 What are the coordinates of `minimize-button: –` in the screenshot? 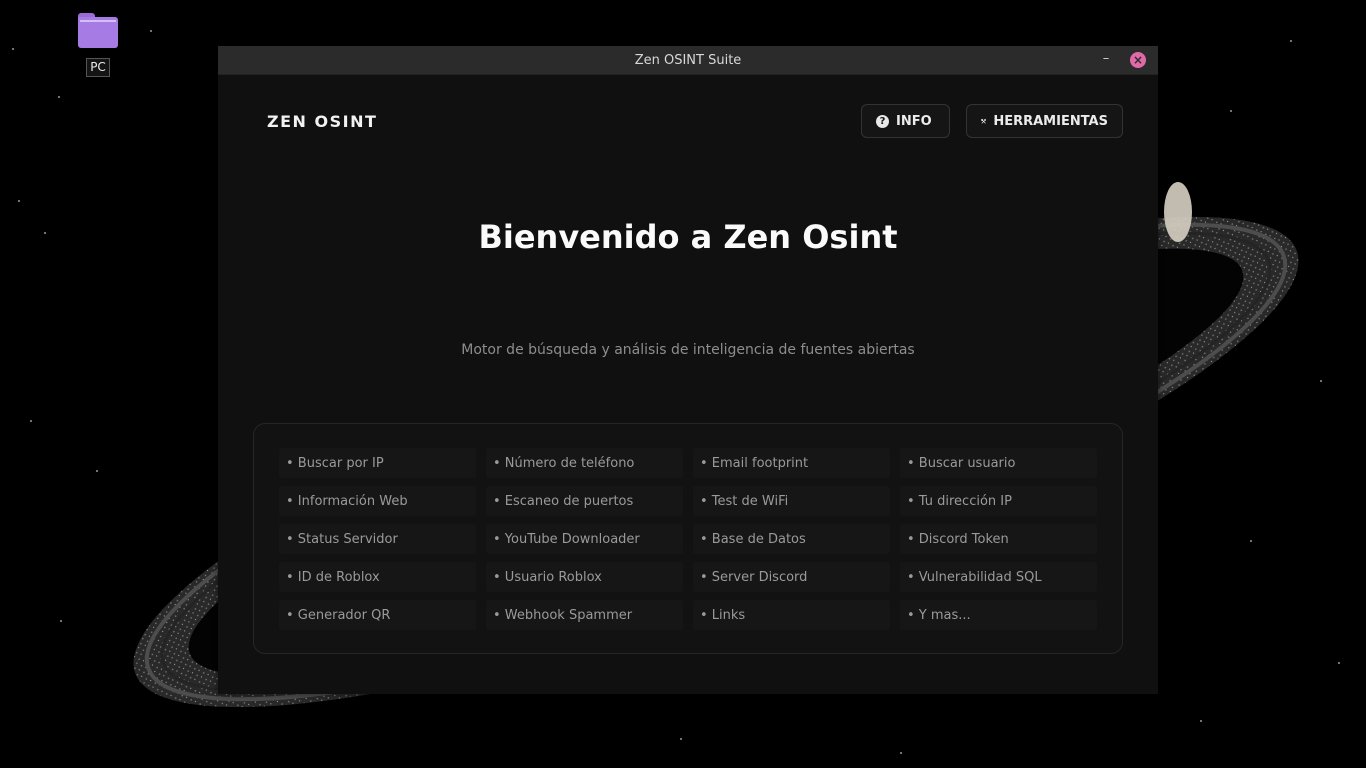 It's located at (1106, 60).